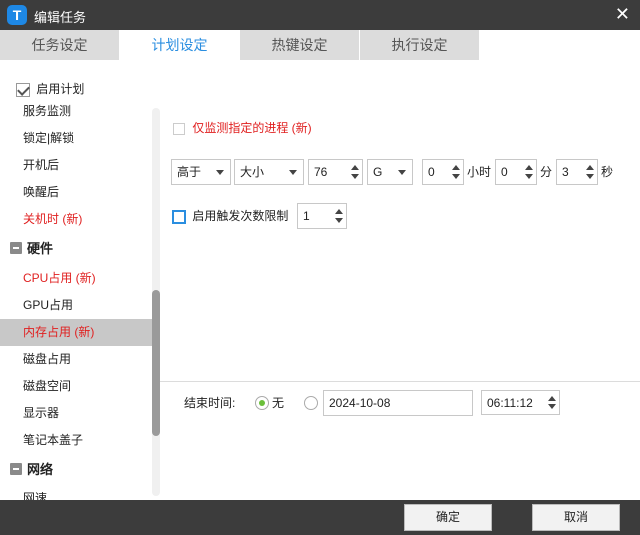 Image resolution: width=640 pixels, height=535 pixels. Describe the element at coordinates (320, 517) in the screenshot. I see `dialog-footer: 确定 取消` at that location.